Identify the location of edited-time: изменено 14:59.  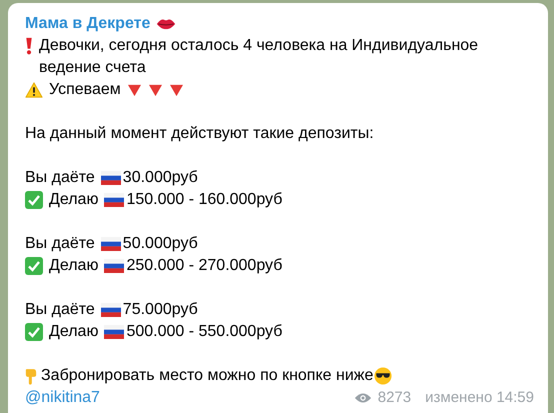
(479, 398).